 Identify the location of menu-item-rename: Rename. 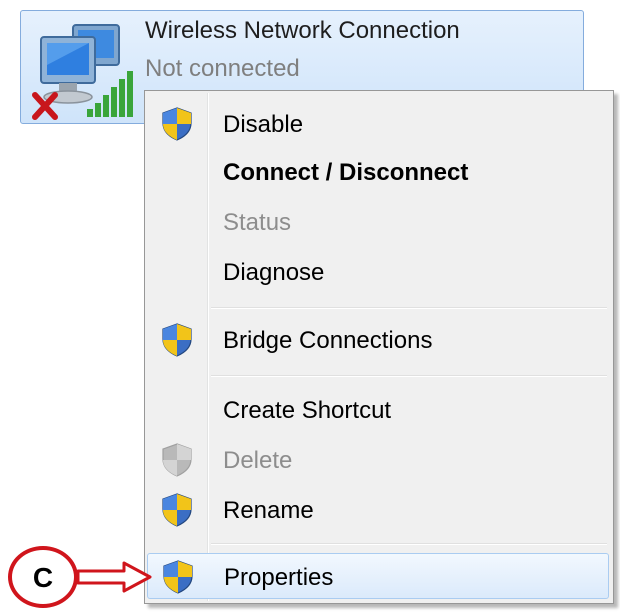
(378, 510).